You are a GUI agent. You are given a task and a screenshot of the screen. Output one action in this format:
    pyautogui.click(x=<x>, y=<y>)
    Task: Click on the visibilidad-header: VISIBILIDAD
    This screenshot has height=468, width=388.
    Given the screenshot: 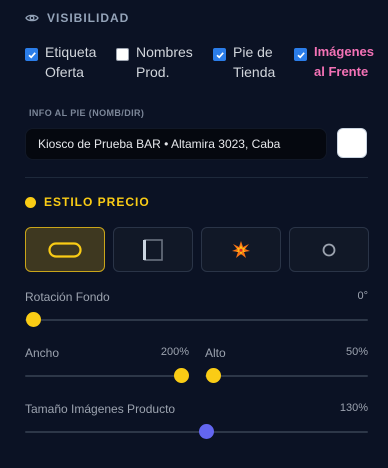 What is the action you would take?
    pyautogui.click(x=77, y=18)
    